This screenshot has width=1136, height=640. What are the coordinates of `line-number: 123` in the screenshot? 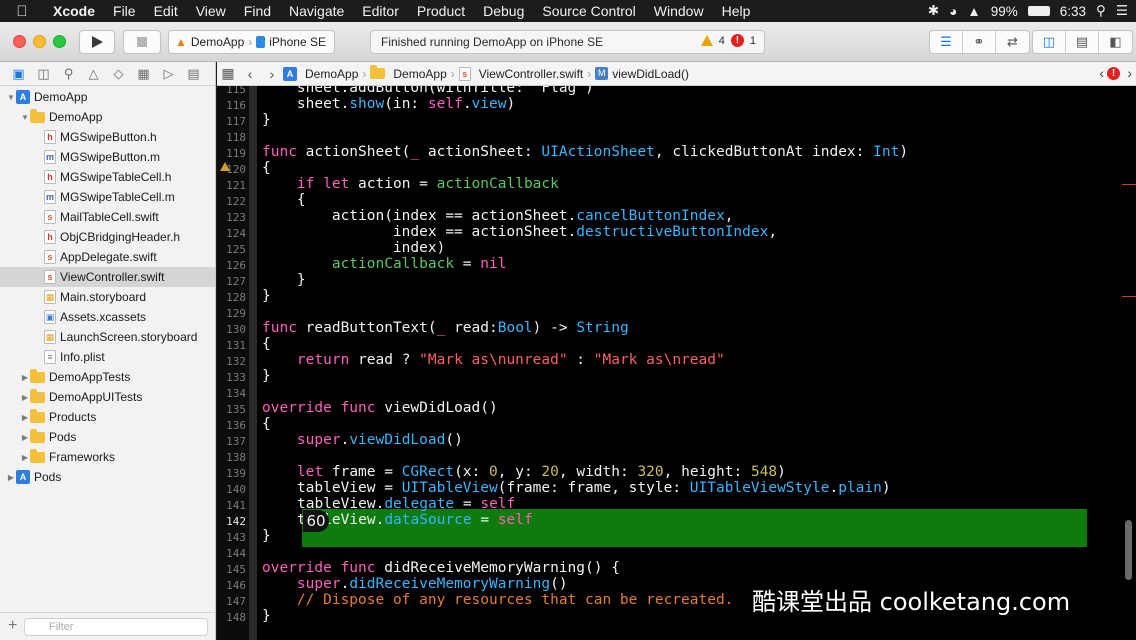 It's located at (231, 217).